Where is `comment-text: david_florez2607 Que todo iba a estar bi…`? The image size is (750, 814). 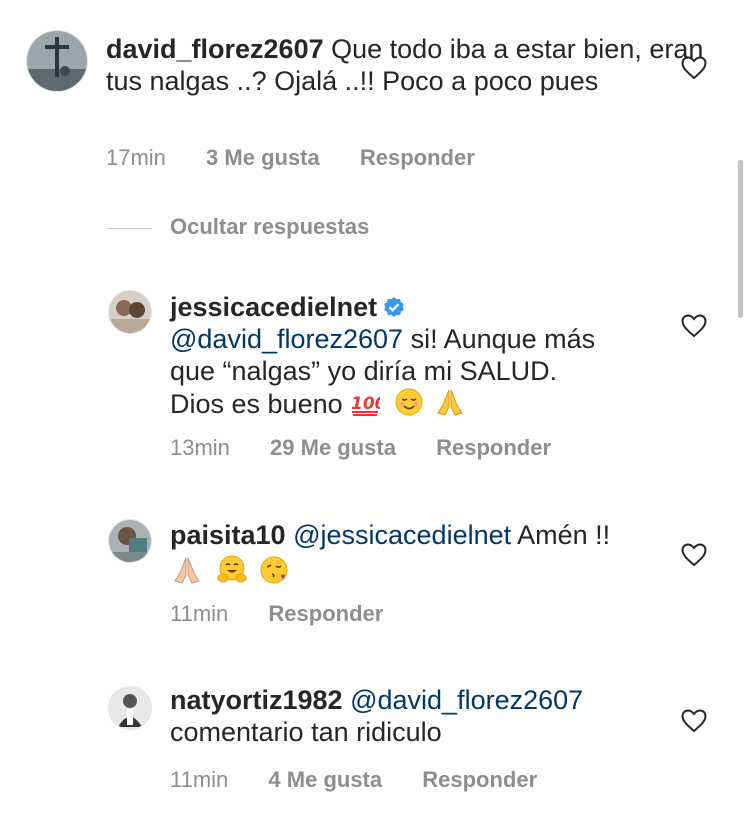 comment-text: david_florez2607 Que todo iba a estar bi… is located at coordinates (406, 65).